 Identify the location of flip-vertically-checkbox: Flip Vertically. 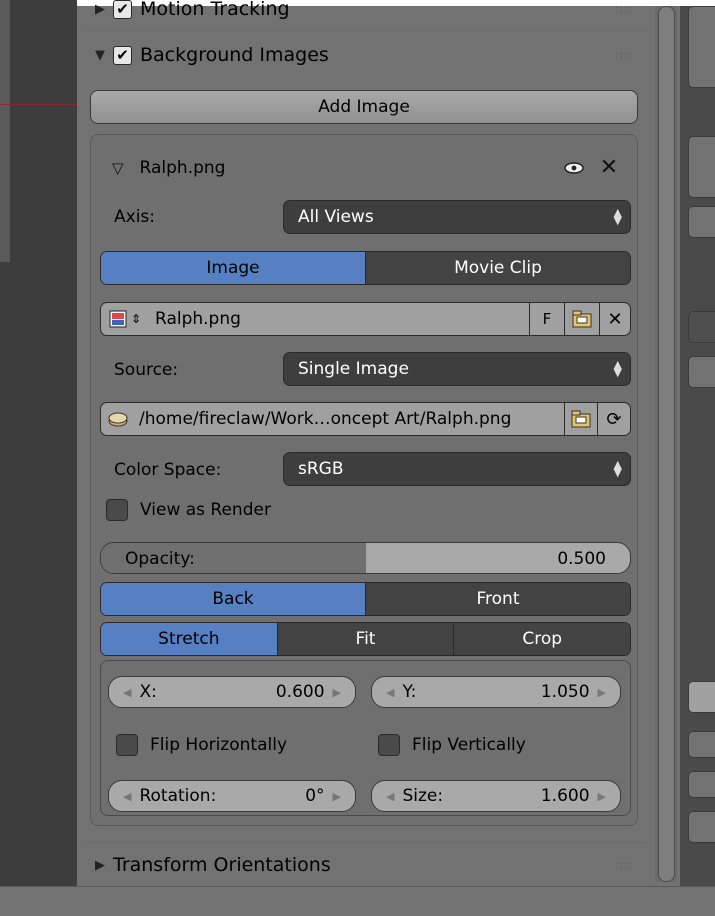
(452, 745).